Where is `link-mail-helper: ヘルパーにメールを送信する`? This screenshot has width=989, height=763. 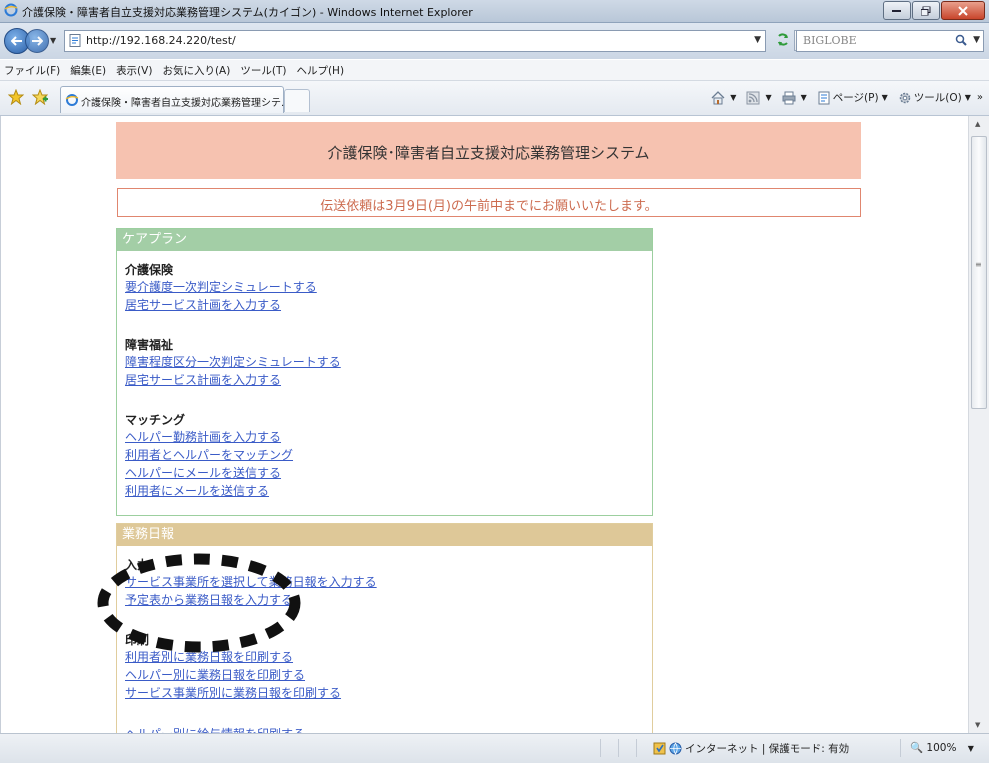
link-mail-helper: ヘルパーにメールを送信する is located at coordinates (209, 473).